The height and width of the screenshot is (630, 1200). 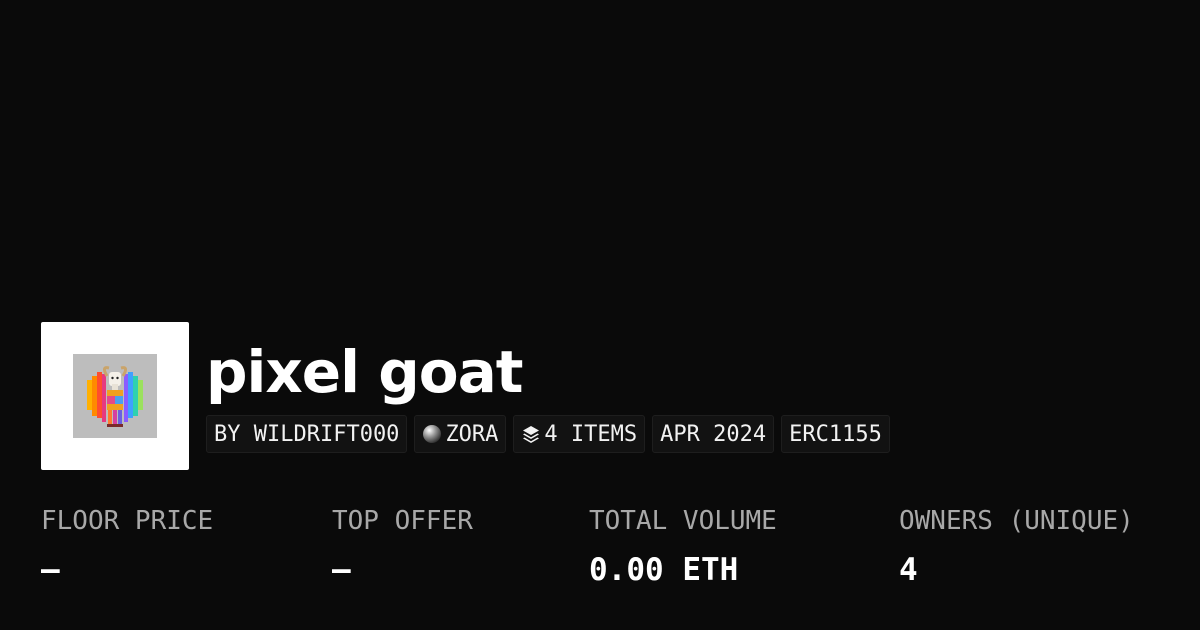 I want to click on creator-chip: BY WILDRIFT000, so click(x=307, y=434).